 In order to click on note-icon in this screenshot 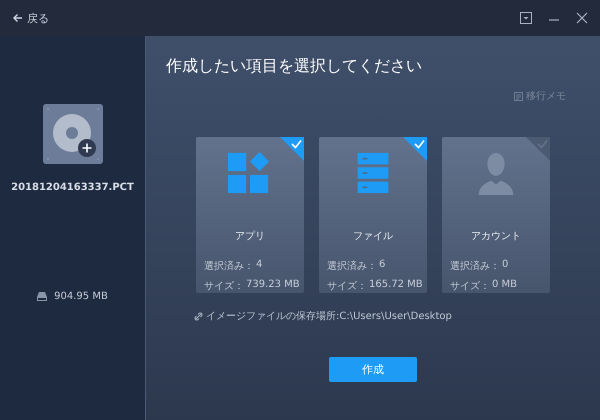, I will do `click(518, 96)`.